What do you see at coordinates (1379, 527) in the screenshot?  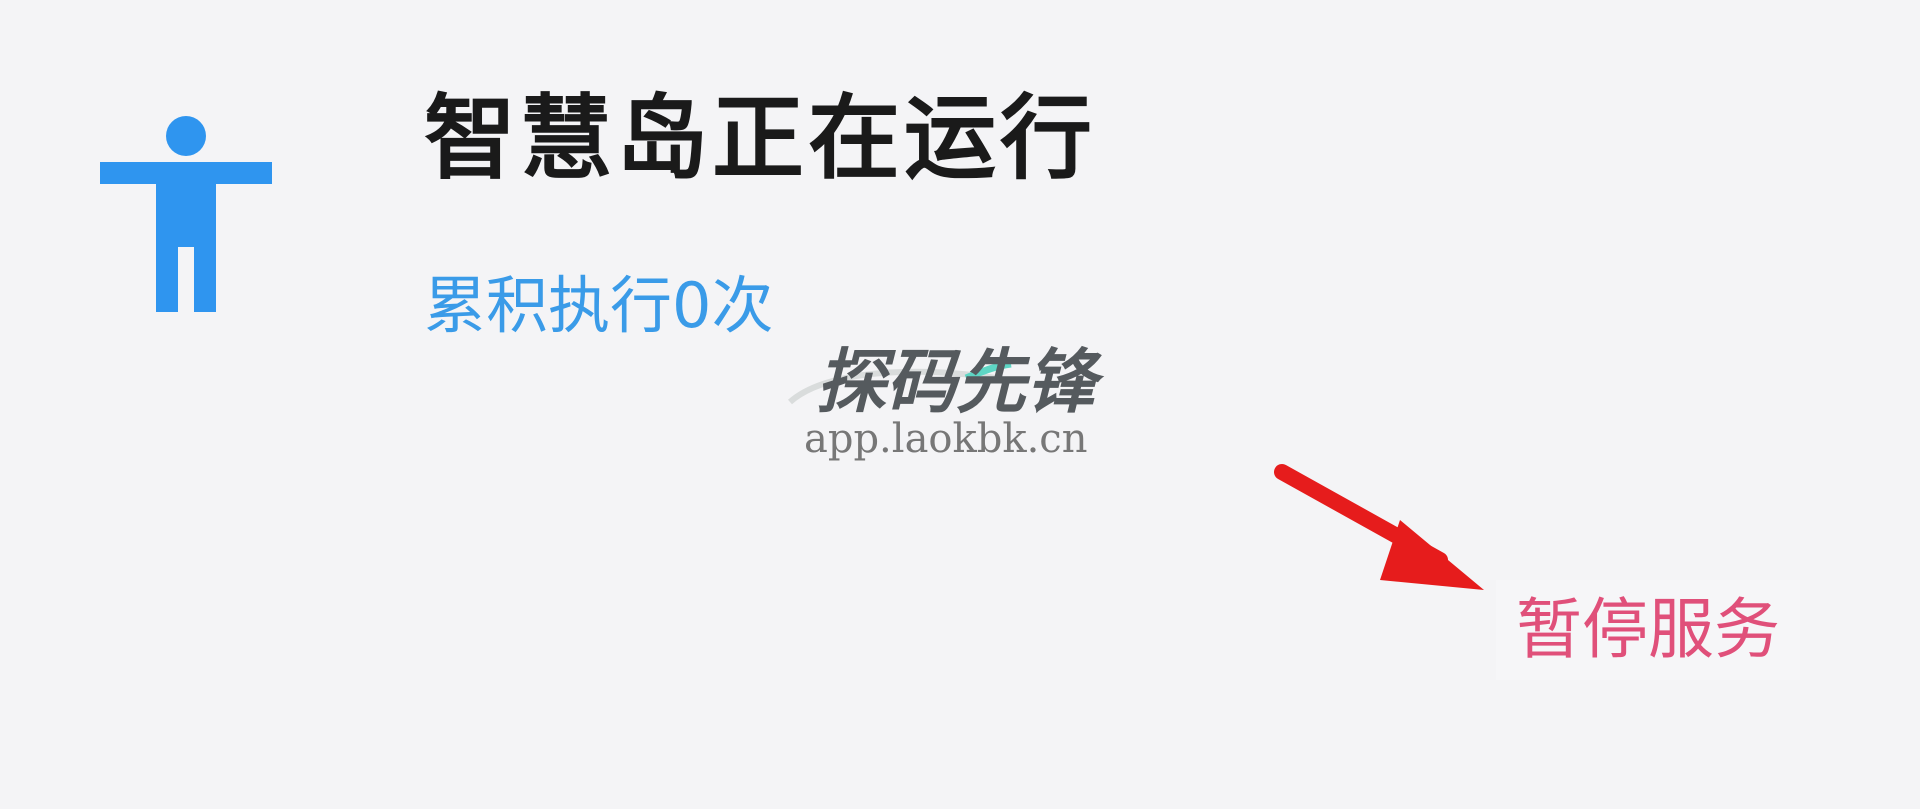 I see `red-arrow-icon` at bounding box center [1379, 527].